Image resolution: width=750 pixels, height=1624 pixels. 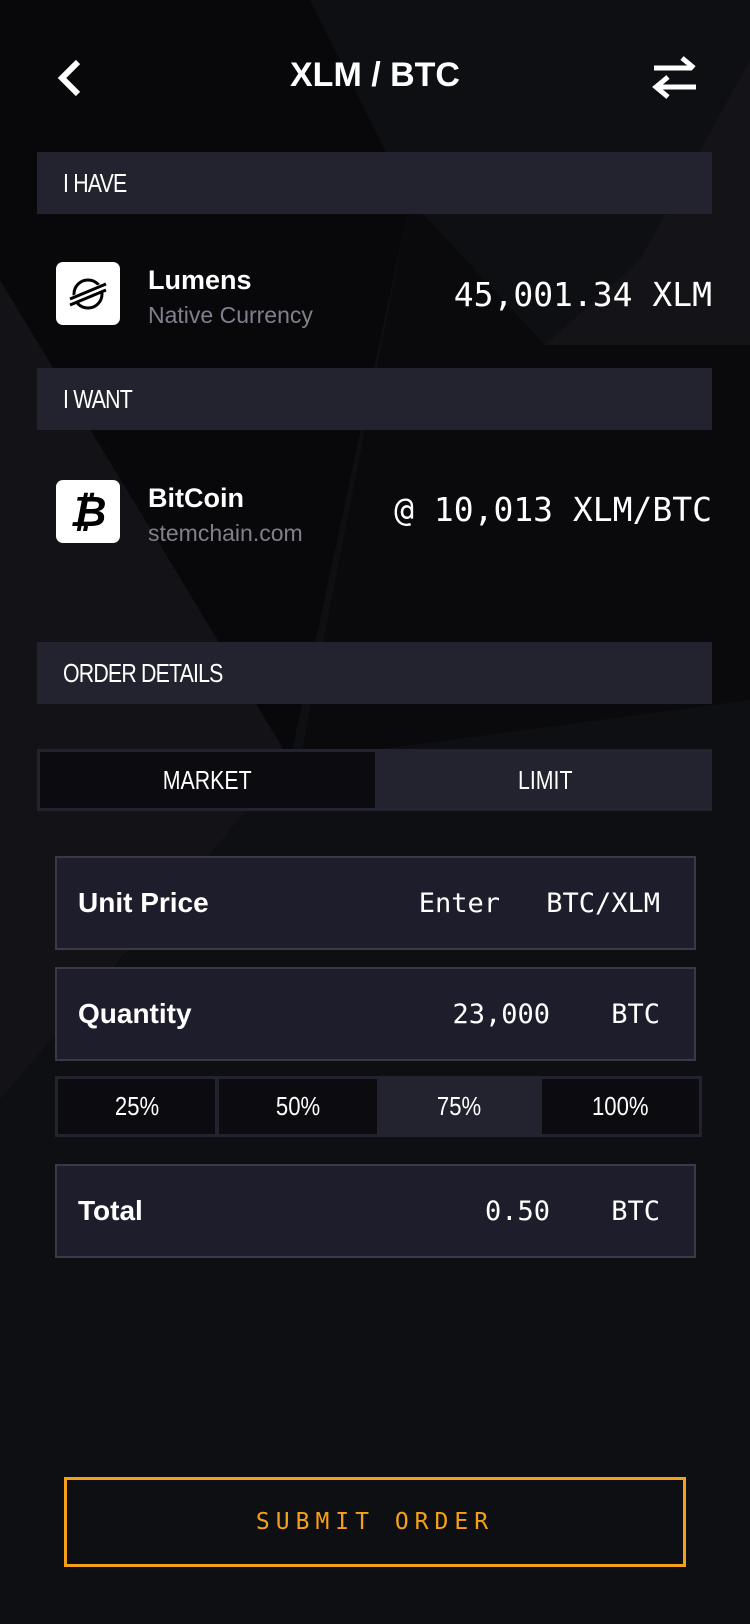 I want to click on section-label: ORDER DETAILS, so click(x=143, y=672).